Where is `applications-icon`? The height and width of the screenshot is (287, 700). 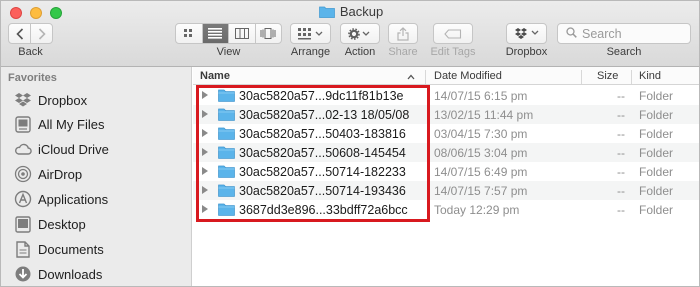 applications-icon is located at coordinates (23, 199).